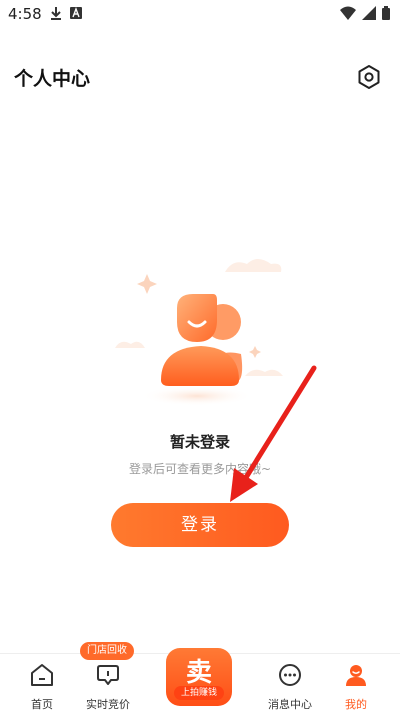  Describe the element at coordinates (107, 651) in the screenshot. I see `store-recycle-badge: 门店回收` at that location.